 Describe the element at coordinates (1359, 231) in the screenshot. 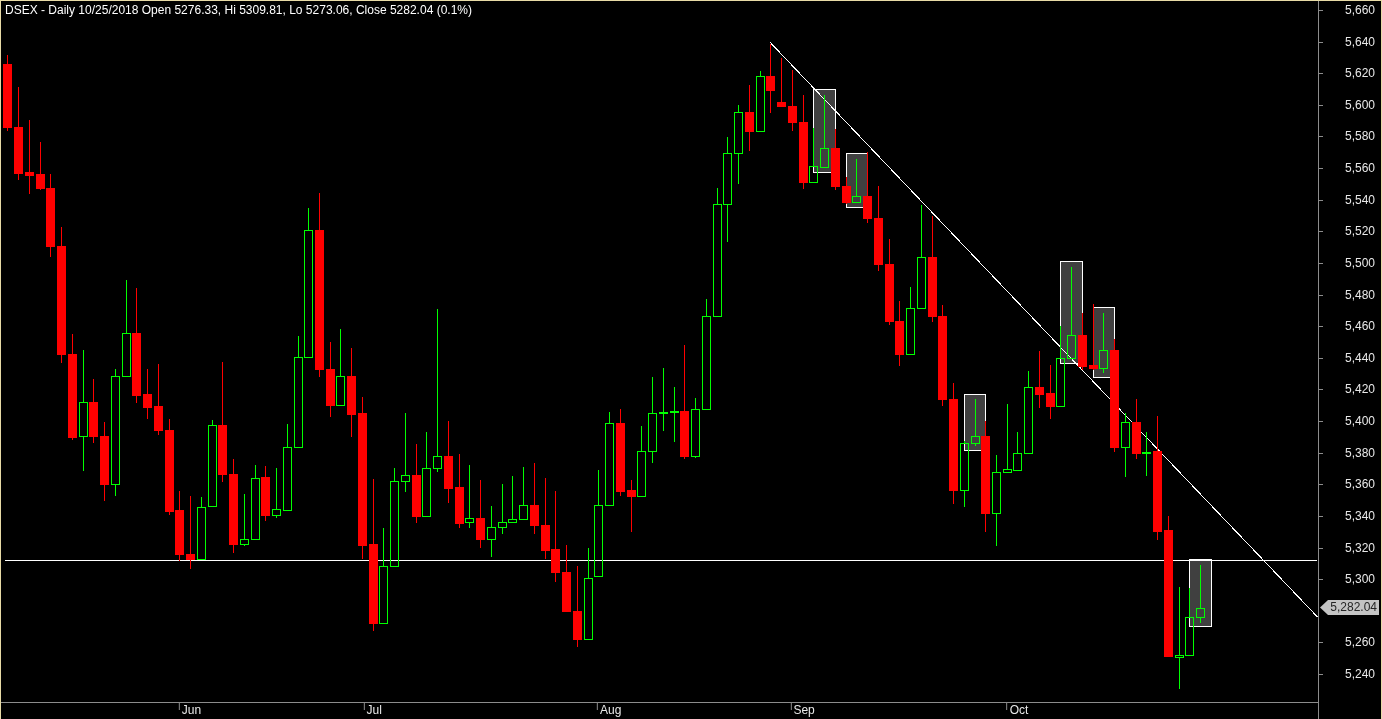

I see `price-label: 5,520` at that location.